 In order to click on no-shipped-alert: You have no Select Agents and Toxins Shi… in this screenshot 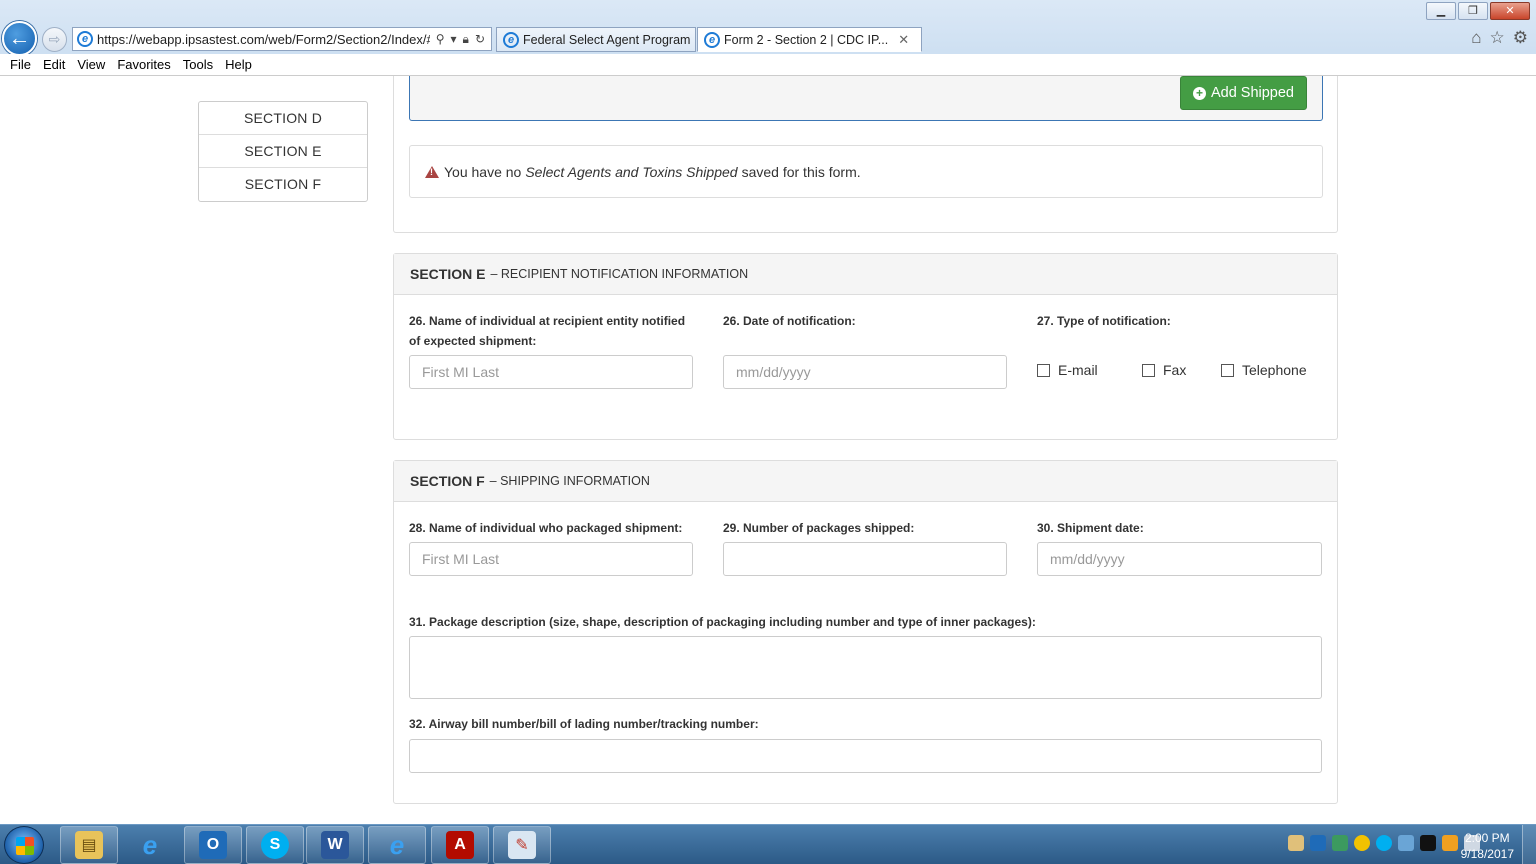, I will do `click(866, 171)`.